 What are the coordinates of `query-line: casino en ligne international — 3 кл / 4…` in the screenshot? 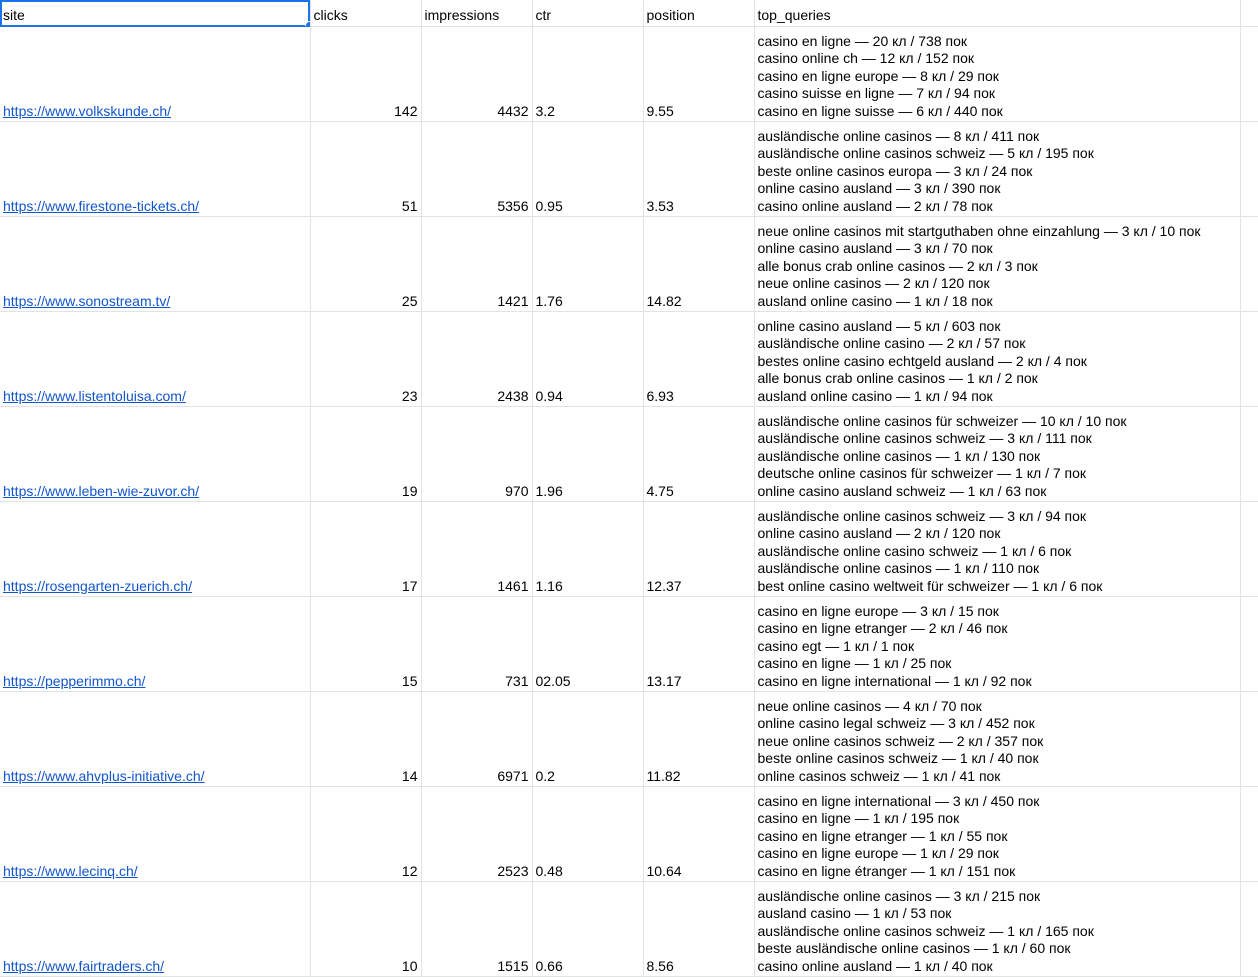 It's located at (898, 800).